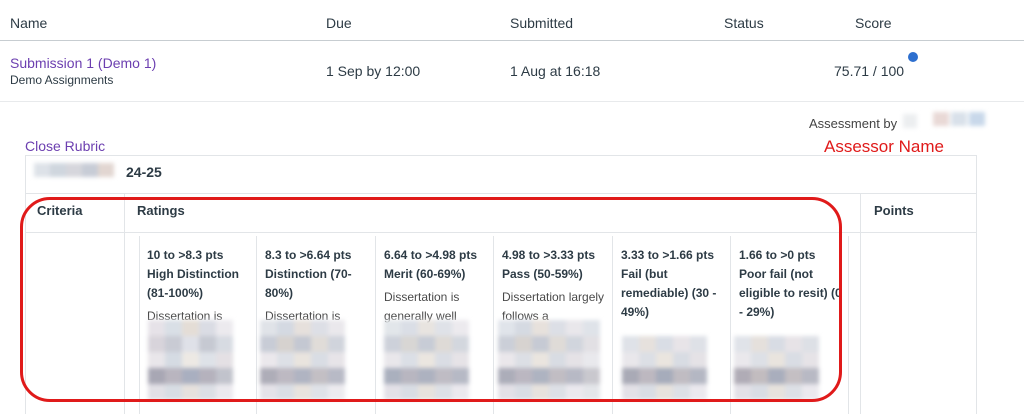  What do you see at coordinates (431, 255) in the screenshot?
I see `rating-points: 6.64 to >4.98 pts` at bounding box center [431, 255].